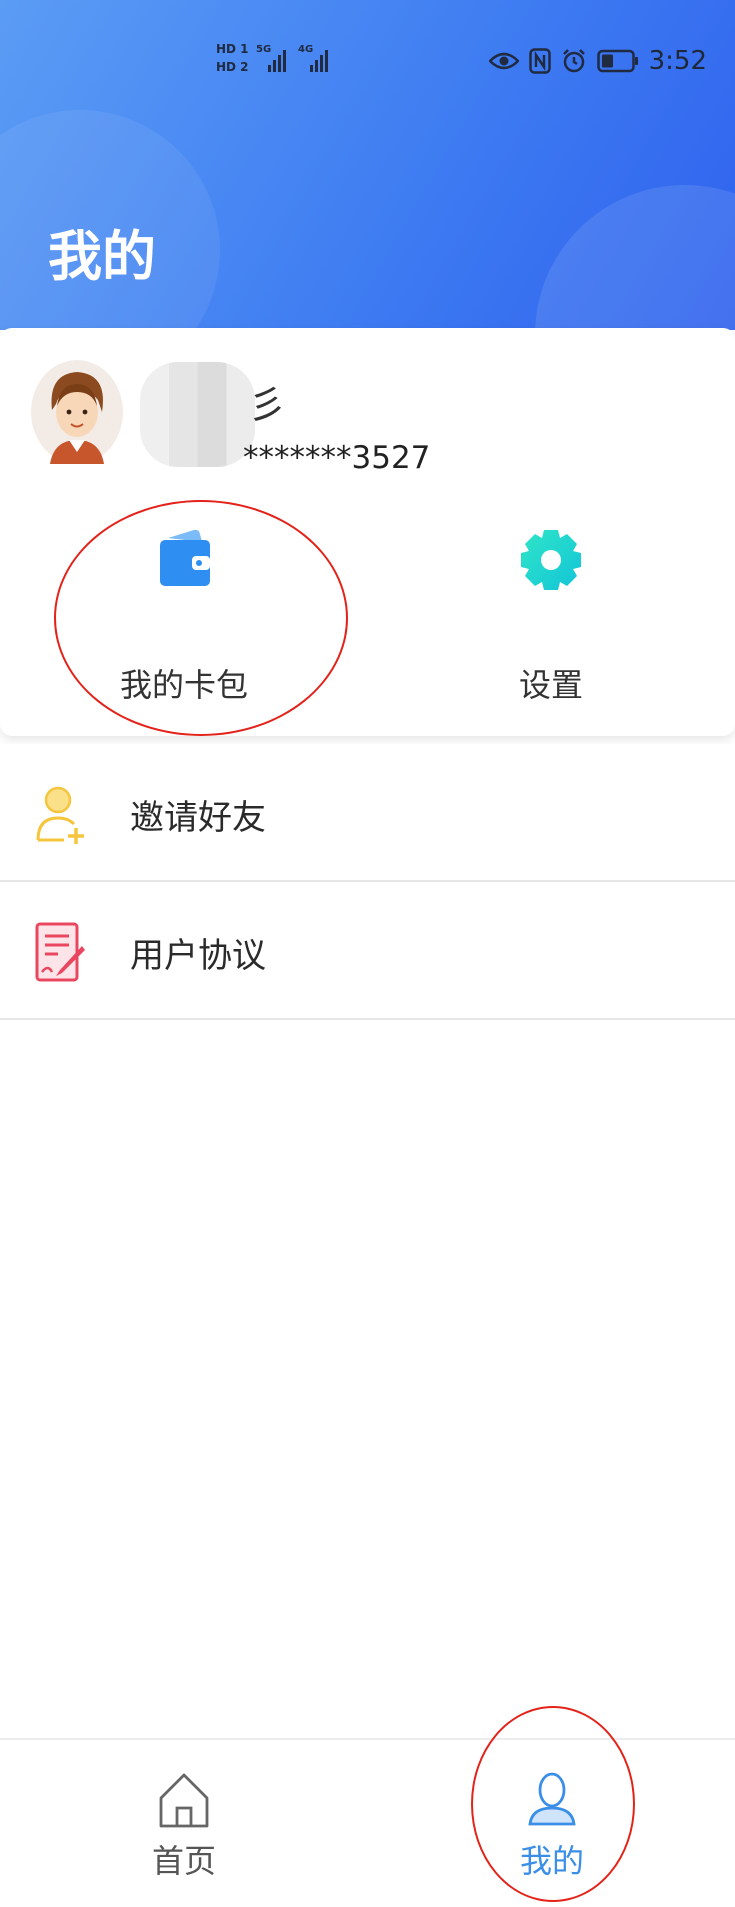 The height and width of the screenshot is (1907, 735). What do you see at coordinates (232, 49) in the screenshot?
I see `hd1-label: HD 1` at bounding box center [232, 49].